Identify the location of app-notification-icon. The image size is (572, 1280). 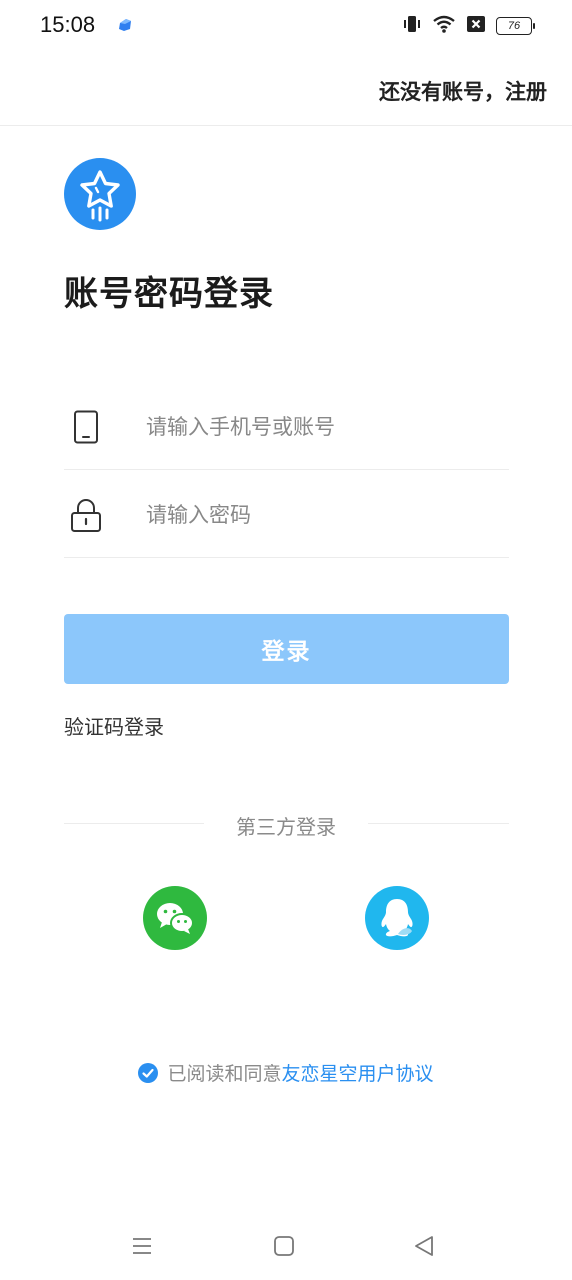
(125, 25).